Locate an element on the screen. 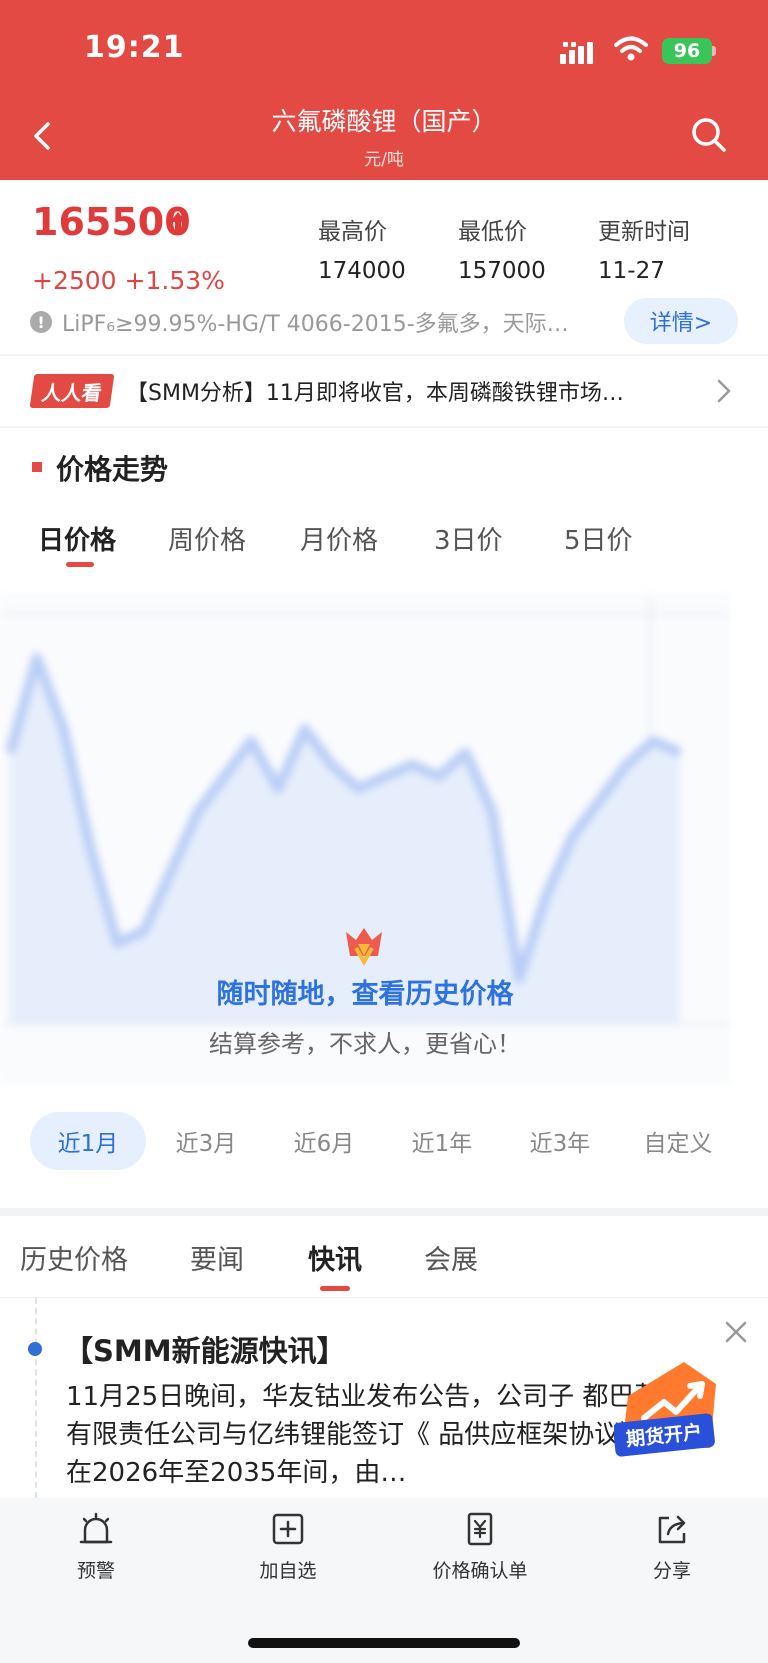  price-unit: 元/吨 is located at coordinates (384, 160).